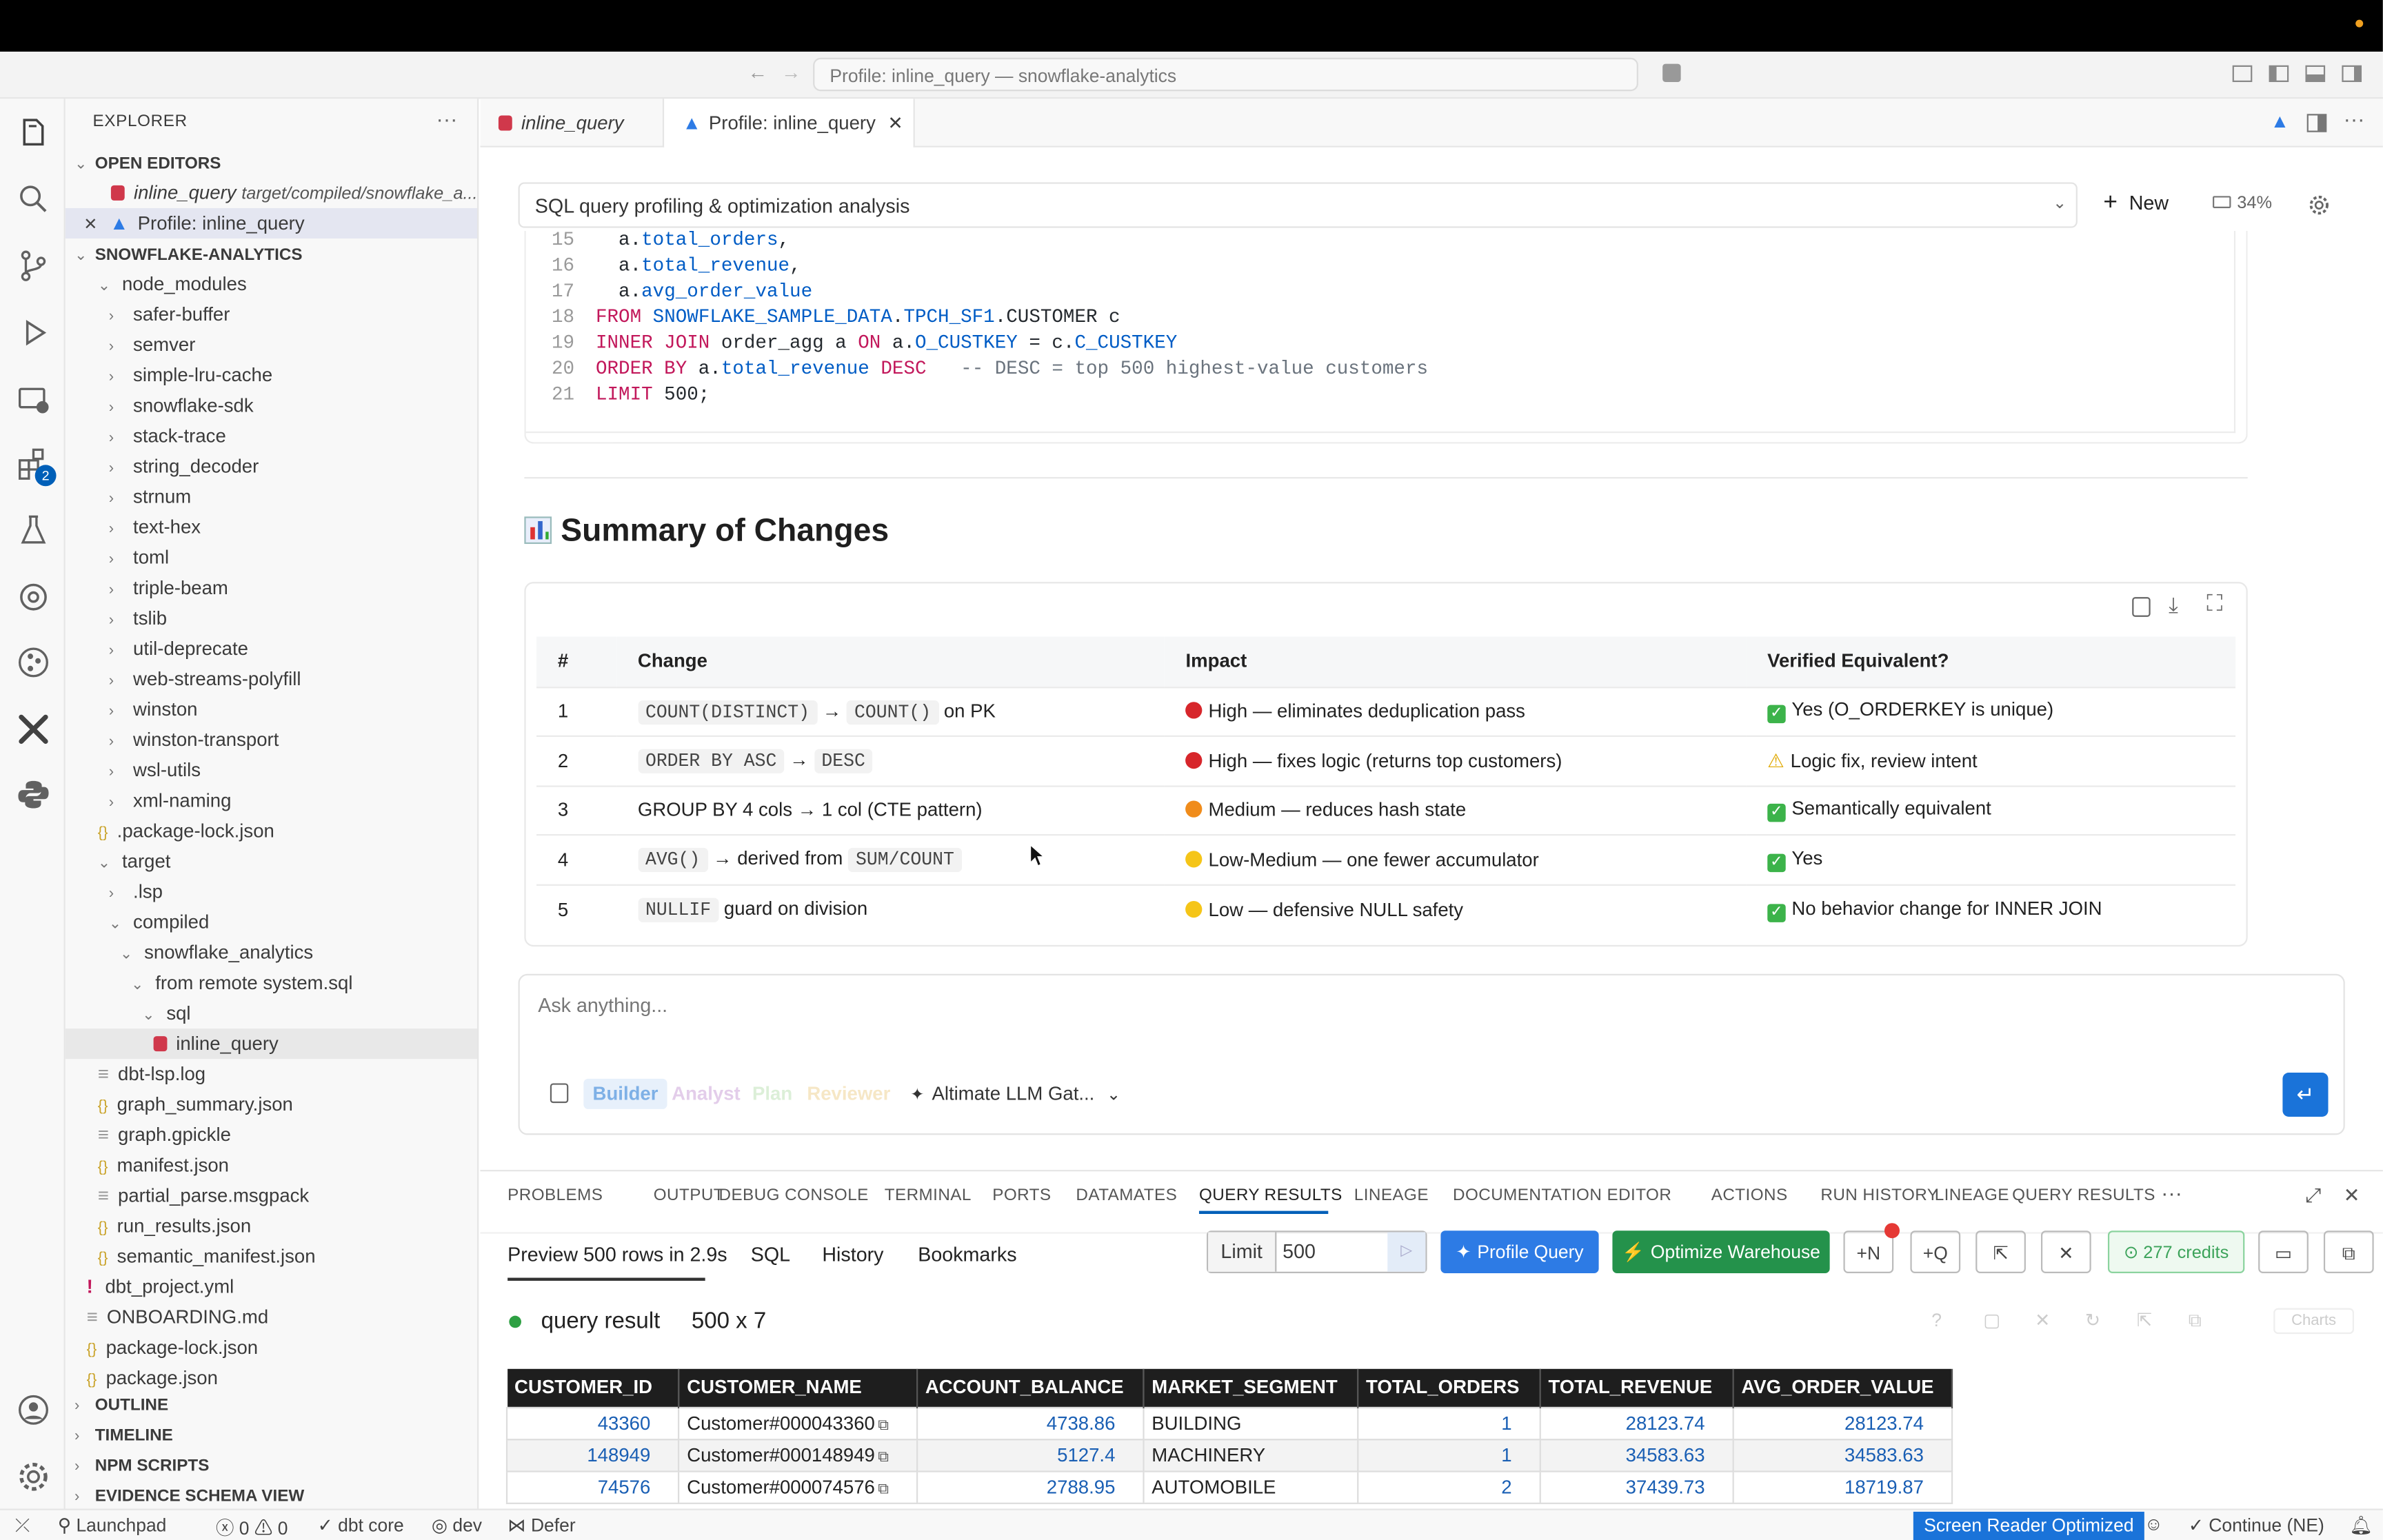 The height and width of the screenshot is (1540, 2383). What do you see at coordinates (2195, 1322) in the screenshot?
I see `copy-icon: ⧉` at bounding box center [2195, 1322].